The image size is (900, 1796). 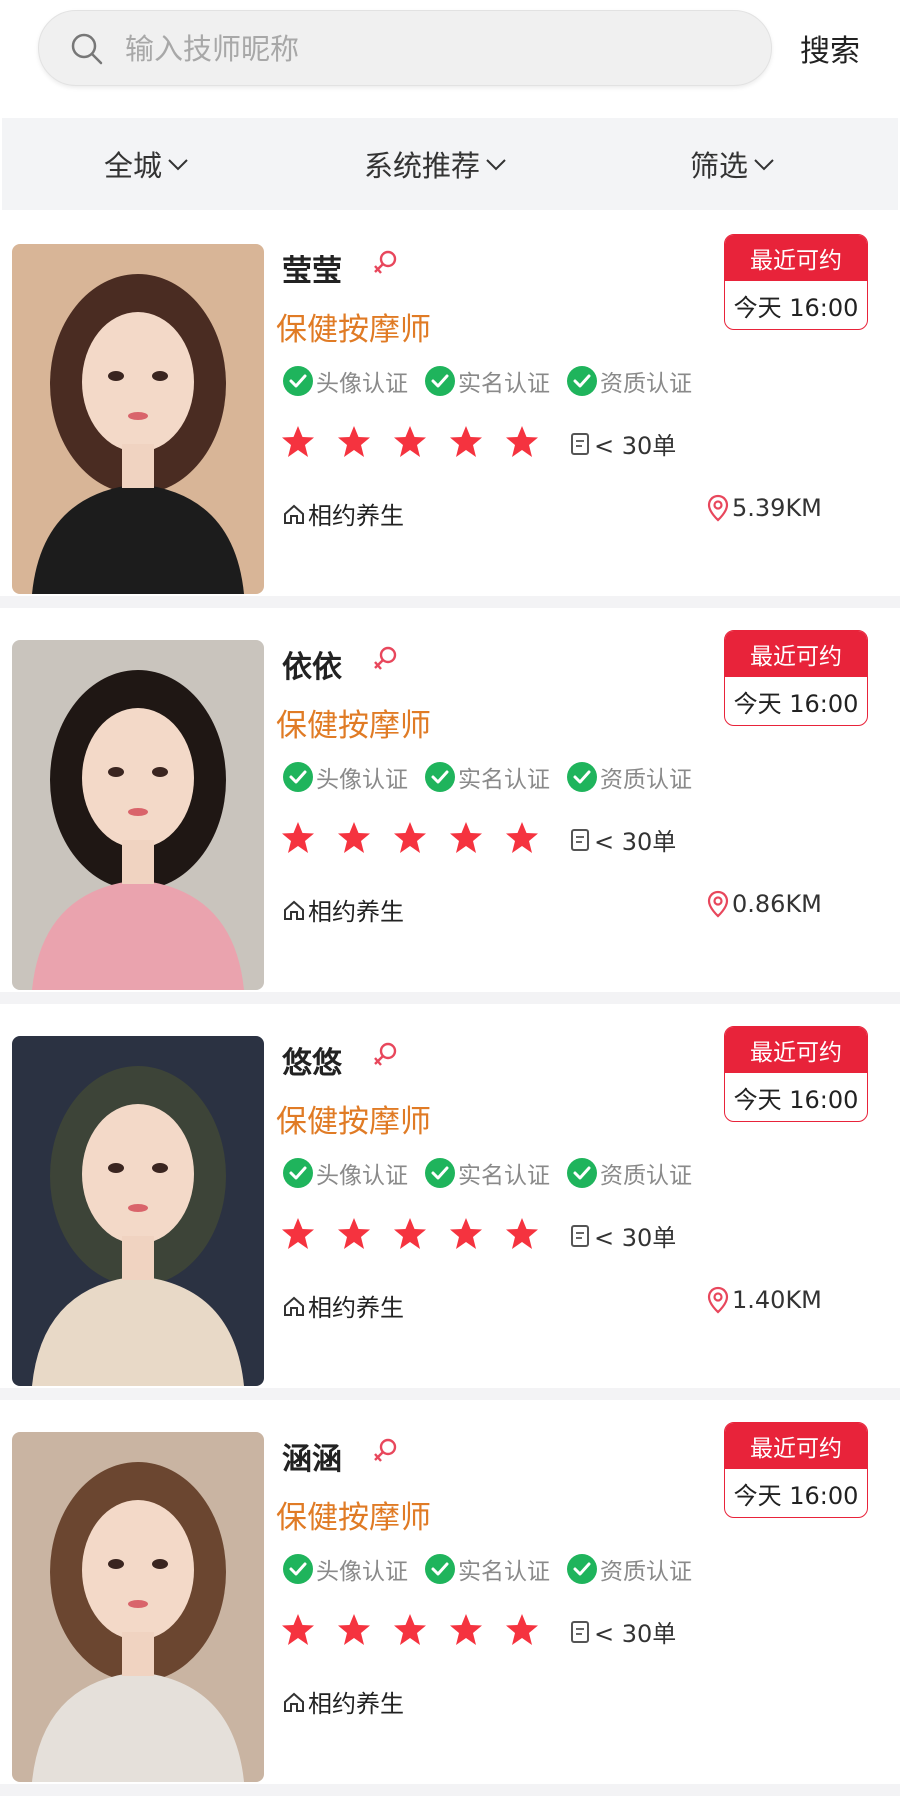 What do you see at coordinates (777, 1300) in the screenshot?
I see `distance-label: 1.40KM` at bounding box center [777, 1300].